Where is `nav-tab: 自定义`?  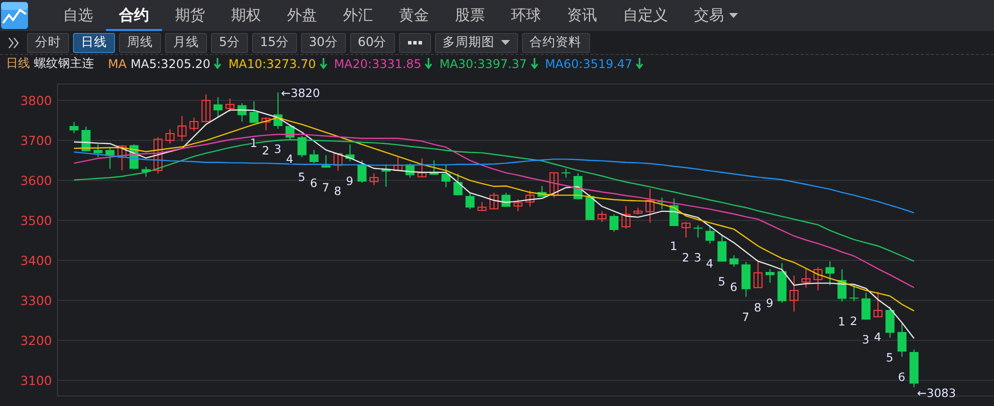
nav-tab: 自定义 is located at coordinates (645, 15).